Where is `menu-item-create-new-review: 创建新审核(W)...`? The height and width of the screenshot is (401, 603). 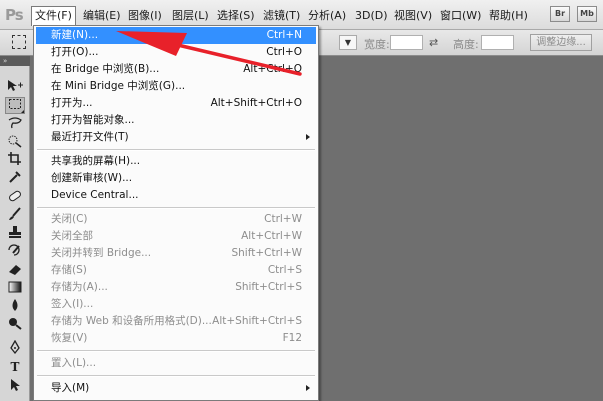
menu-item-create-new-review: 创建新审核(W)... is located at coordinates (176, 178).